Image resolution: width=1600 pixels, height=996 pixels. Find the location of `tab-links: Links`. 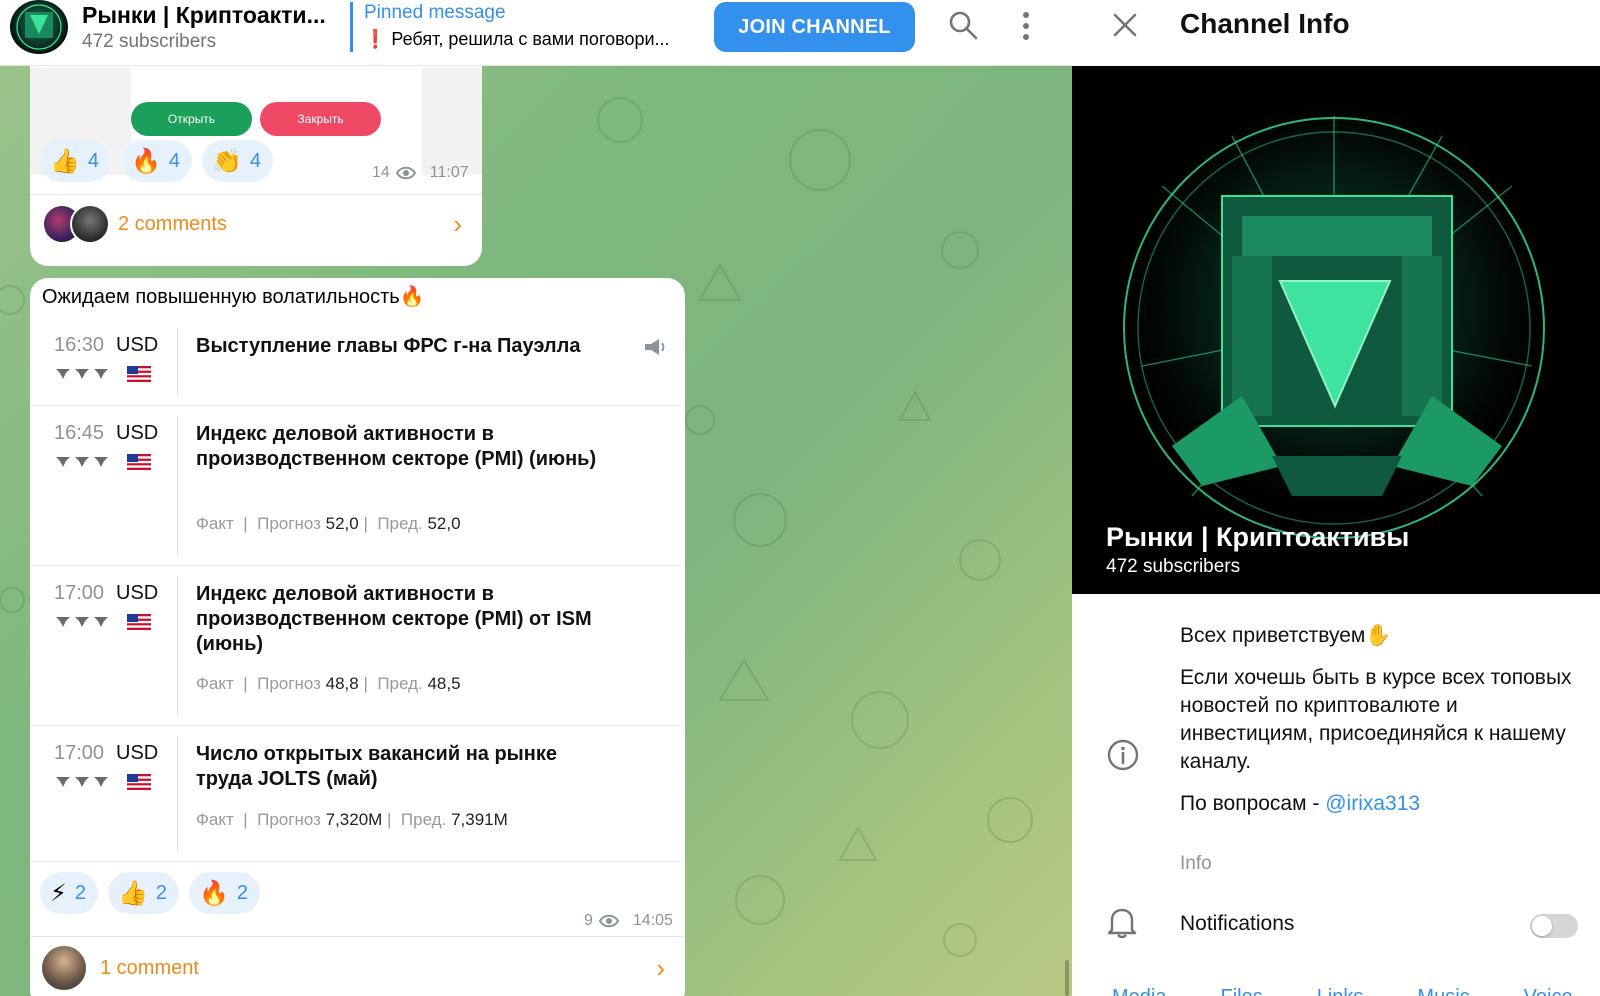

tab-links: Links is located at coordinates (1340, 991).